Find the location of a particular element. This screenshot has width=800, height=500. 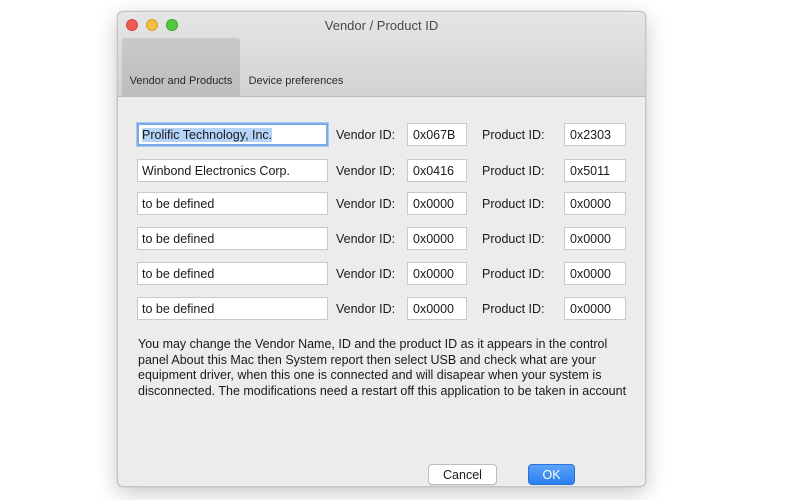

tab-device-preferences: Device preferences is located at coordinates (296, 67).